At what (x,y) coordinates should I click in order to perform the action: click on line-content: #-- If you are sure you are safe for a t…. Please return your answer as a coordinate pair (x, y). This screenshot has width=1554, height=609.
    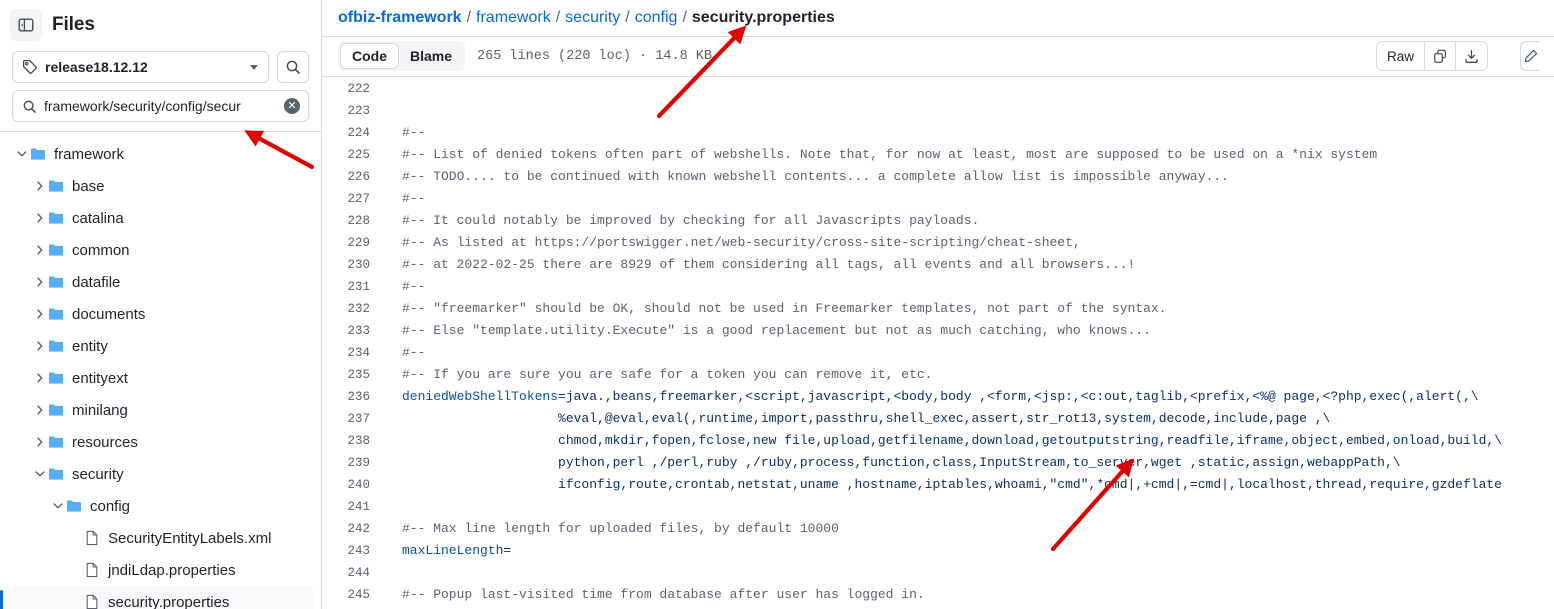
    Looking at the image, I should click on (953, 375).